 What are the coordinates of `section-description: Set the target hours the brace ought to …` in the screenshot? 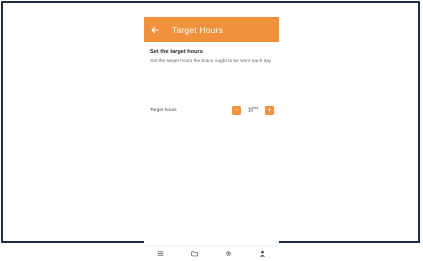 It's located at (211, 61).